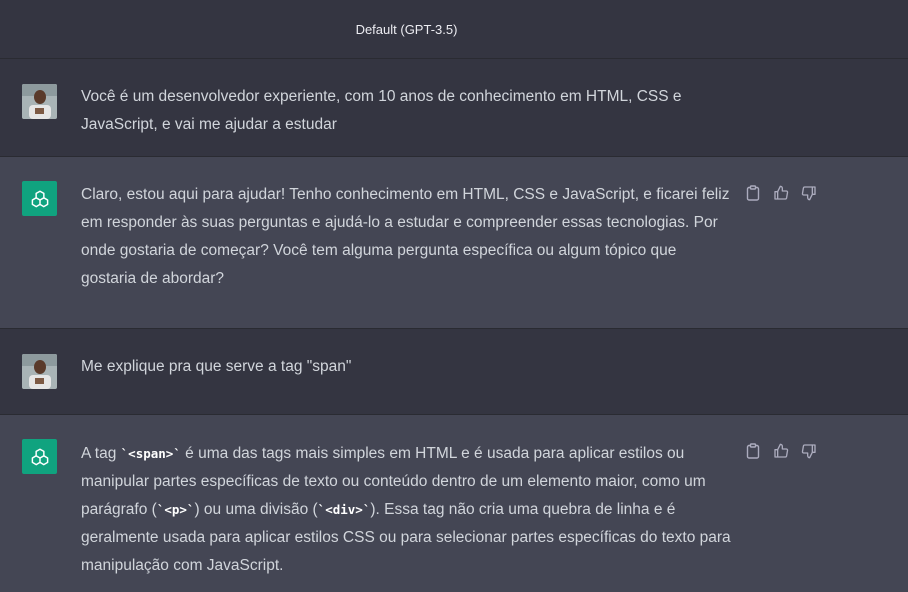  I want to click on text-segment: ) ou uma divisão (, so click(256, 509).